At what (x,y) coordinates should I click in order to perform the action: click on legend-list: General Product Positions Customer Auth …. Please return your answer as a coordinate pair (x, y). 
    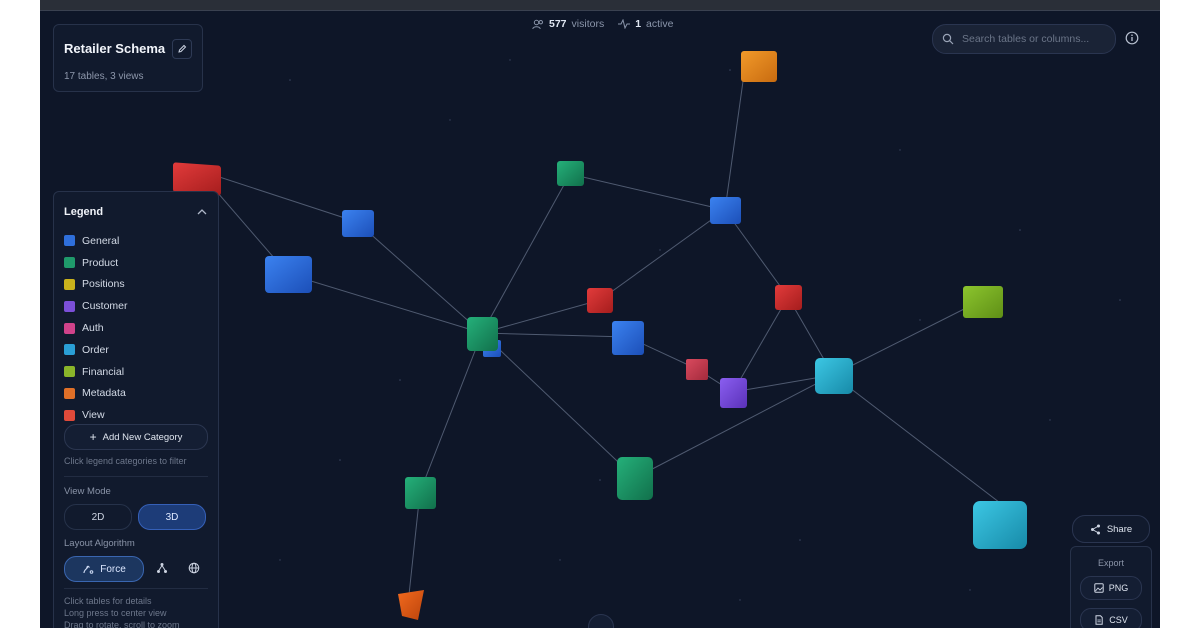
    Looking at the image, I should click on (136, 328).